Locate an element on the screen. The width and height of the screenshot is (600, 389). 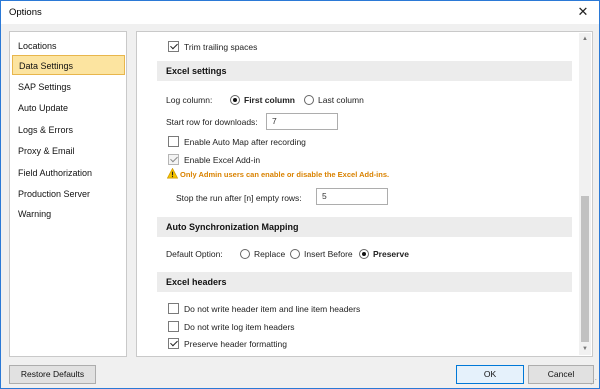
enable-auto-map-checkbox is located at coordinates (173, 141).